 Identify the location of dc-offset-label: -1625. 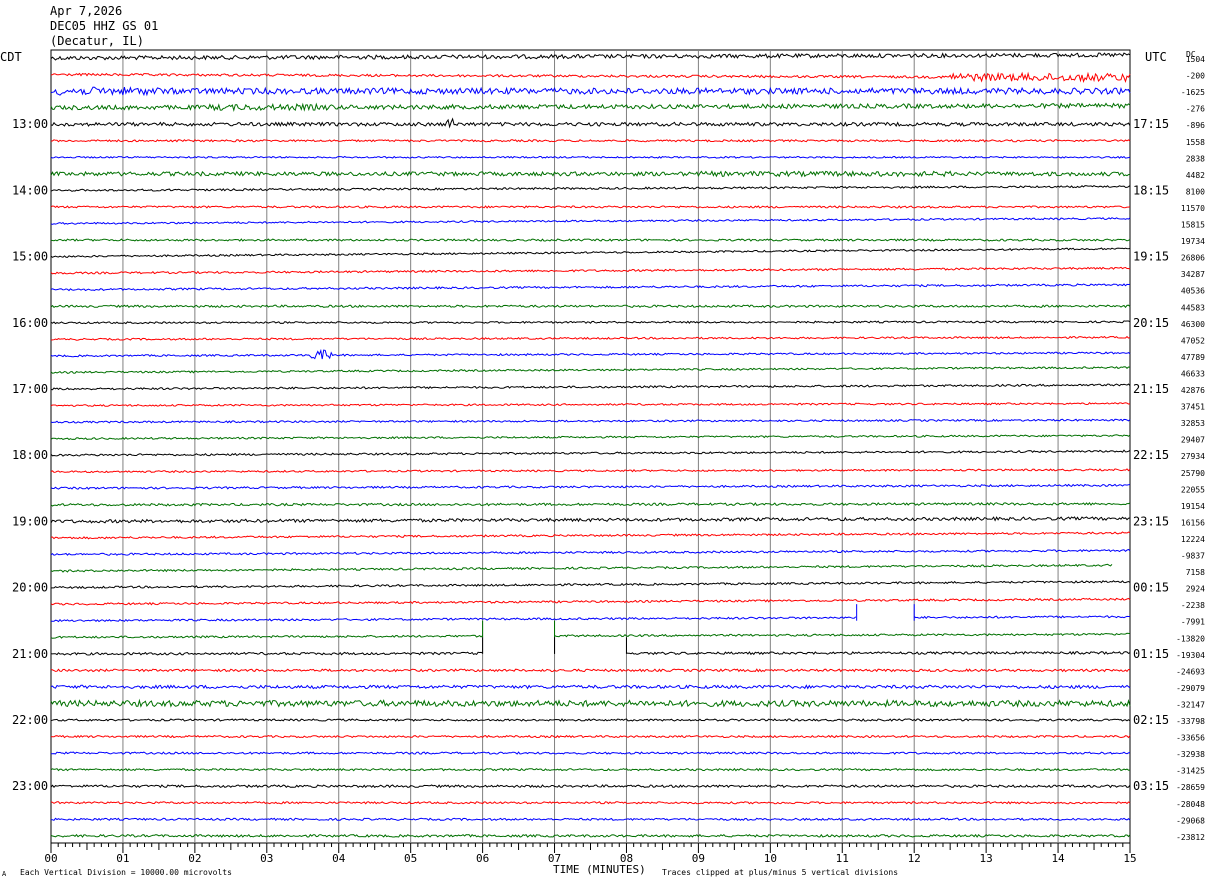
(1193, 92).